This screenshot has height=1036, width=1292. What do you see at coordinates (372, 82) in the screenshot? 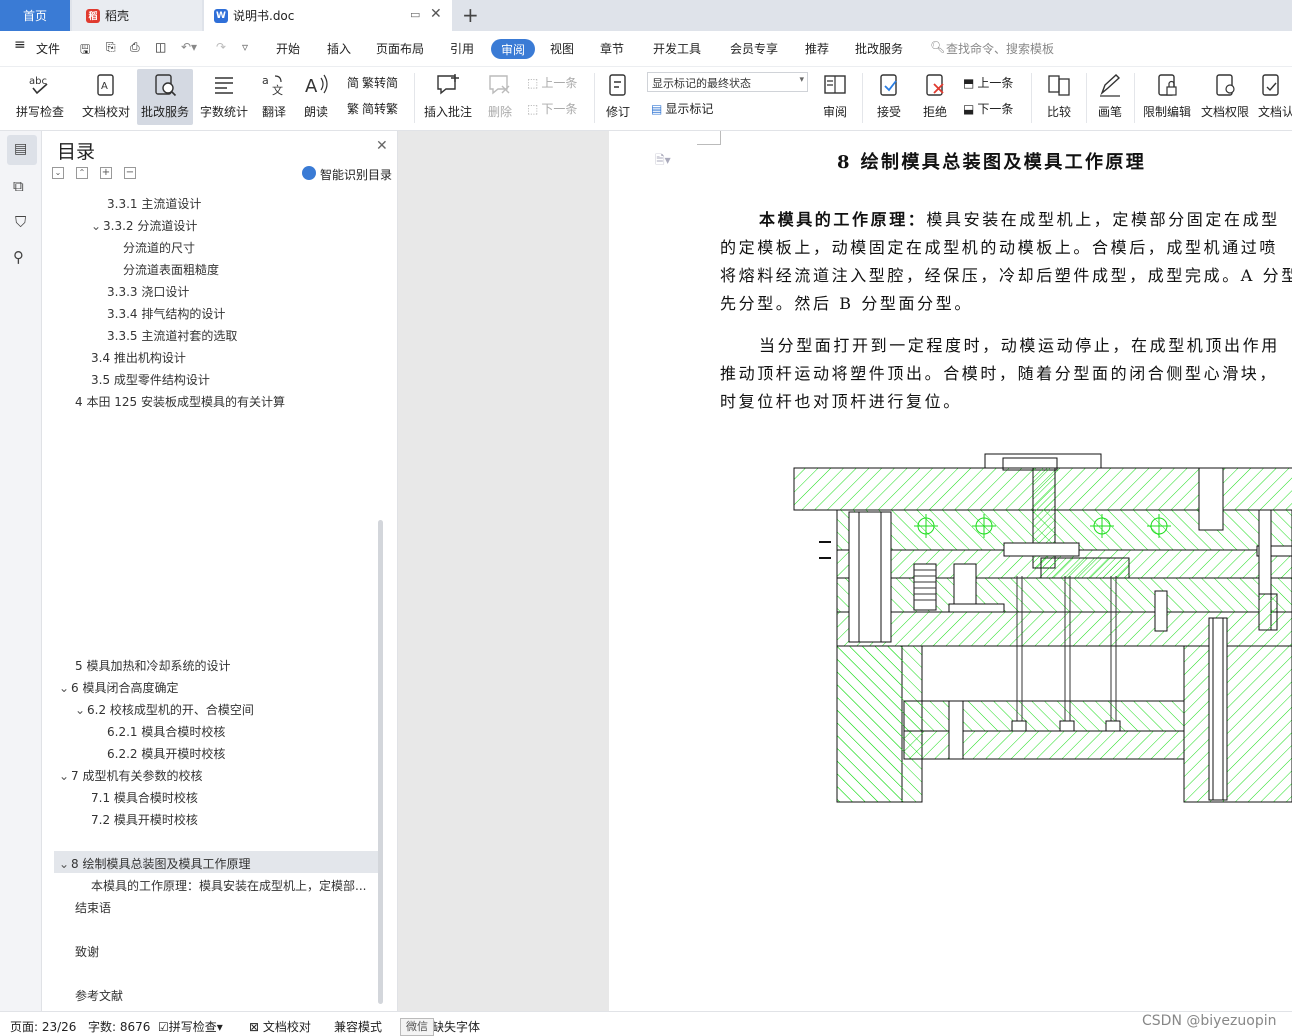
I see `trad-to-simp-button: 简繁转简` at bounding box center [372, 82].